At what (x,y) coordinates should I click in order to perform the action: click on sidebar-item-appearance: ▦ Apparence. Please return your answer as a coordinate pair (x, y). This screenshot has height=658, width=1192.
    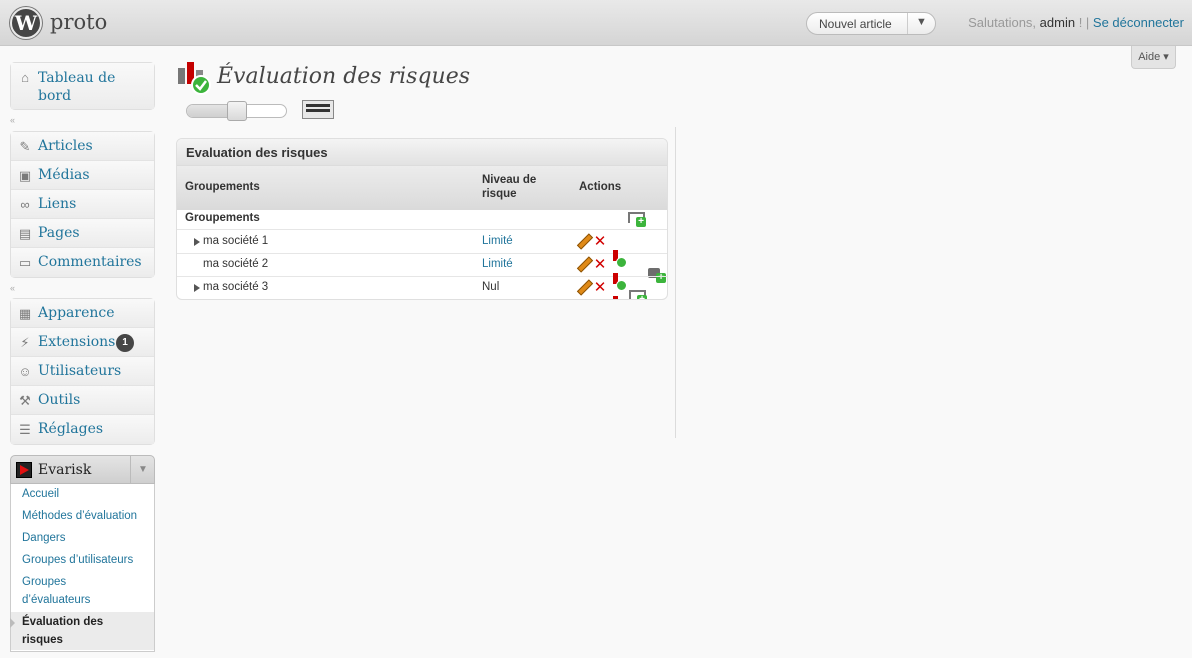
    Looking at the image, I should click on (82, 313).